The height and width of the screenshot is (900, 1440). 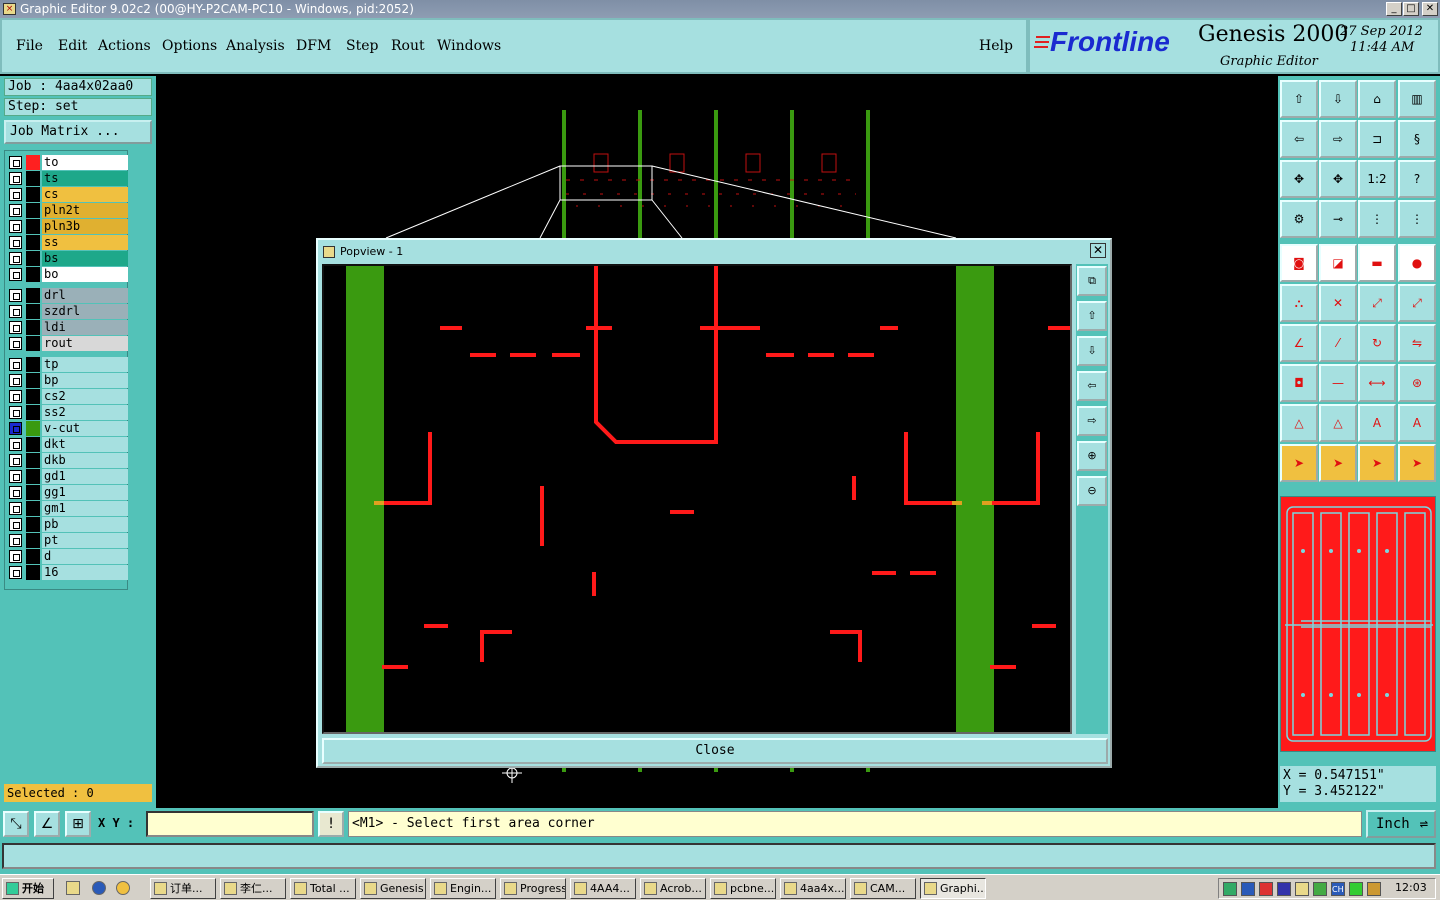 What do you see at coordinates (1299, 263) in the screenshot?
I see `select-pad-icon: ◙` at bounding box center [1299, 263].